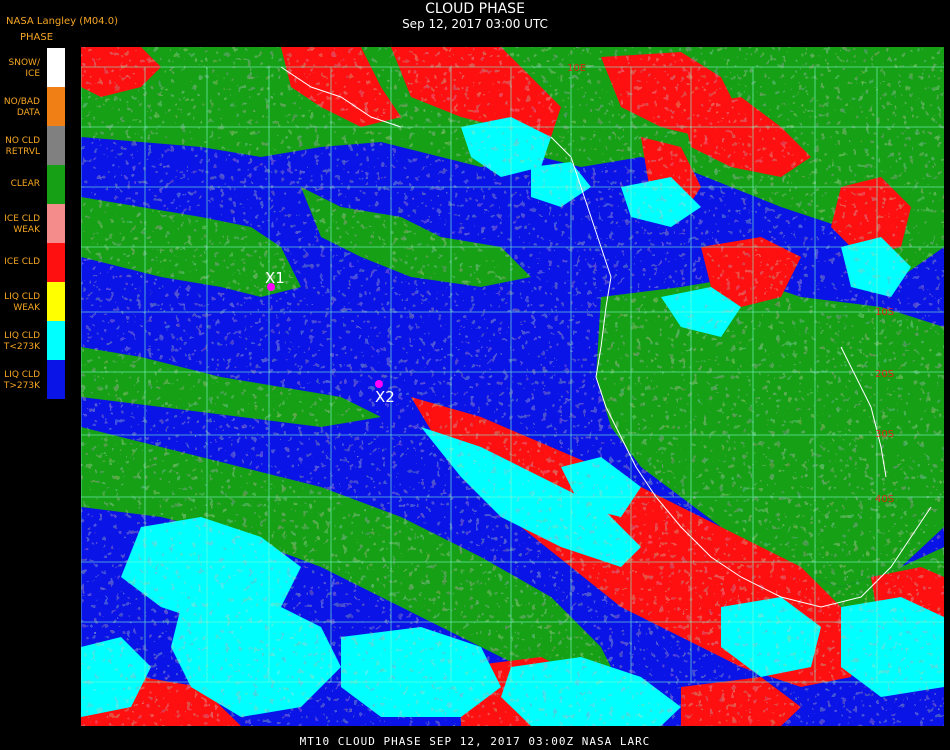 The height and width of the screenshot is (750, 950). What do you see at coordinates (576, 68) in the screenshot?
I see `grid-label-10e: 10E` at bounding box center [576, 68].